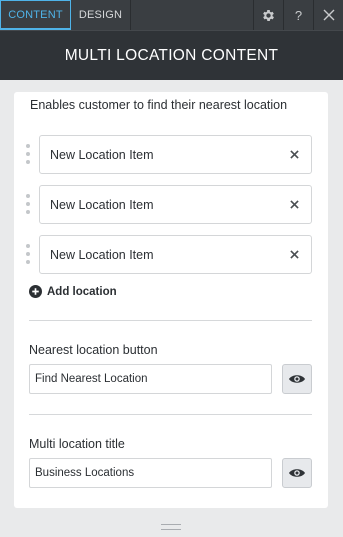 Image resolution: width=343 pixels, height=537 pixels. What do you see at coordinates (93, 350) in the screenshot?
I see `nearest-location-button-label: Nearest location button` at bounding box center [93, 350].